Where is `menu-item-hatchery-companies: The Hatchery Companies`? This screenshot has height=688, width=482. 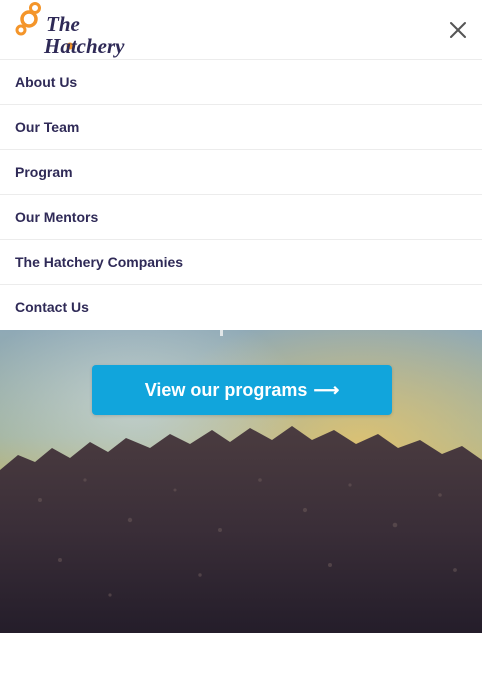 menu-item-hatchery-companies: The Hatchery Companies is located at coordinates (241, 262).